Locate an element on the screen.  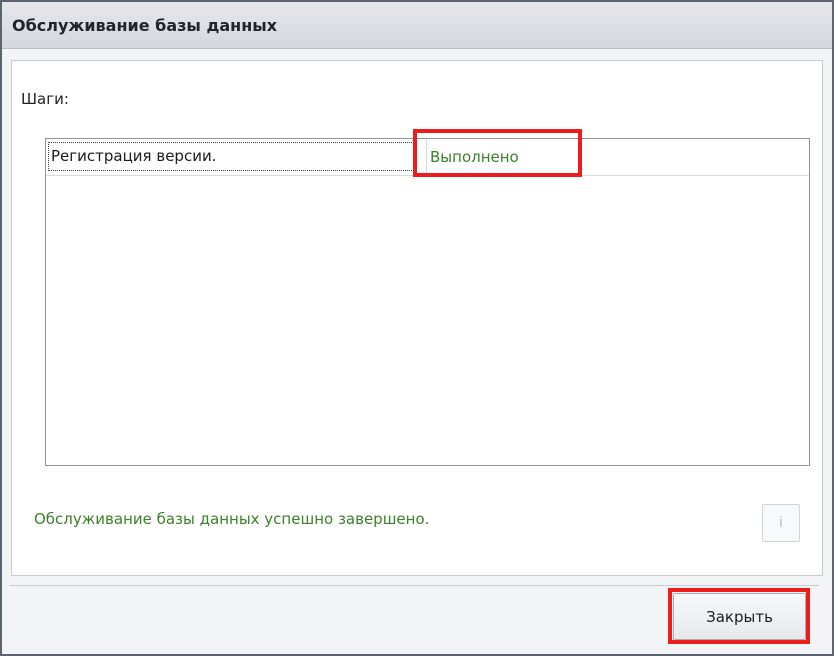
status-highlight-frame is located at coordinates (497, 153).